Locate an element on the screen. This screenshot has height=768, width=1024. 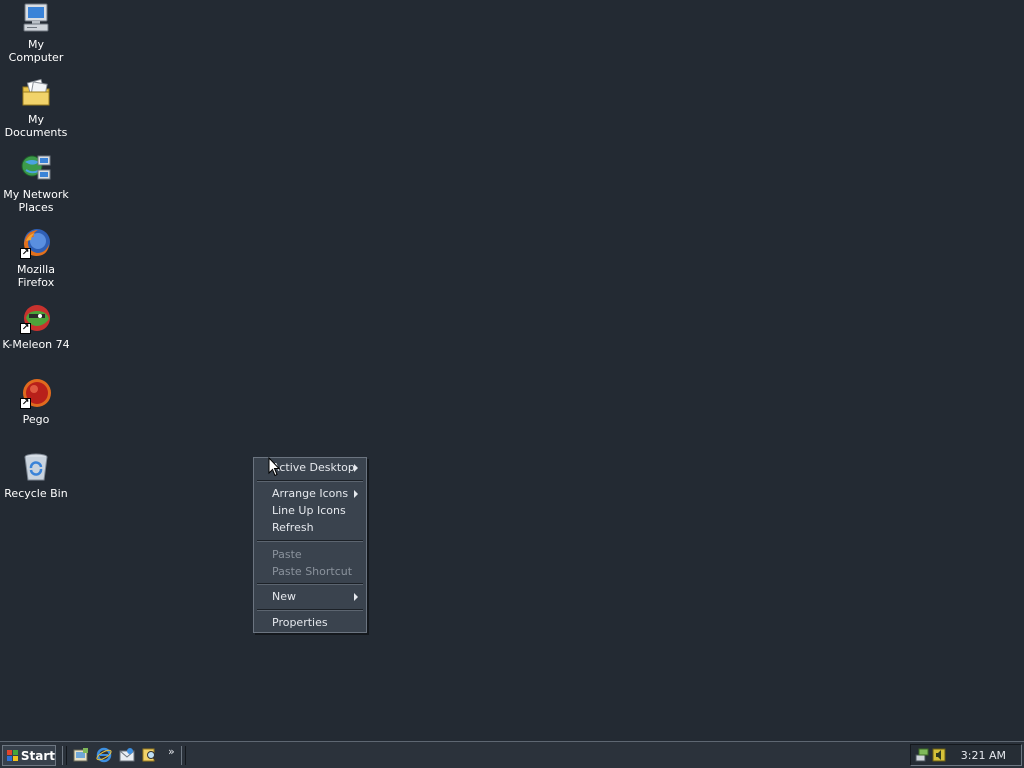
firefox-icon: ↗ is located at coordinates (36, 243).